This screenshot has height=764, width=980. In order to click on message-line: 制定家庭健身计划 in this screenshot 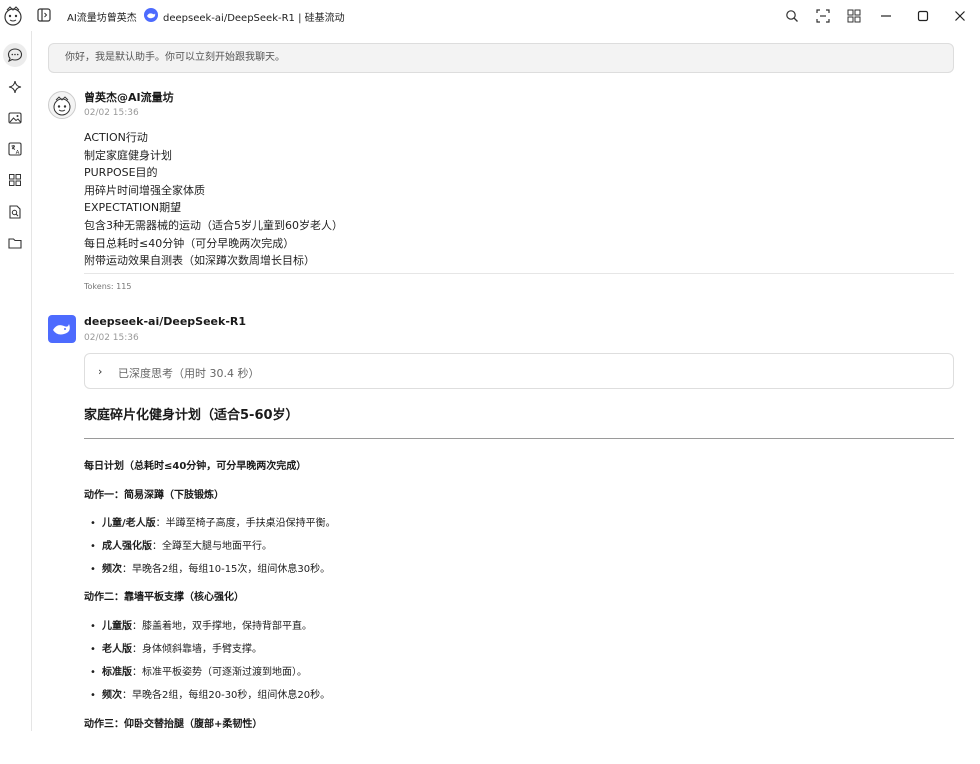, I will do `click(128, 155)`.